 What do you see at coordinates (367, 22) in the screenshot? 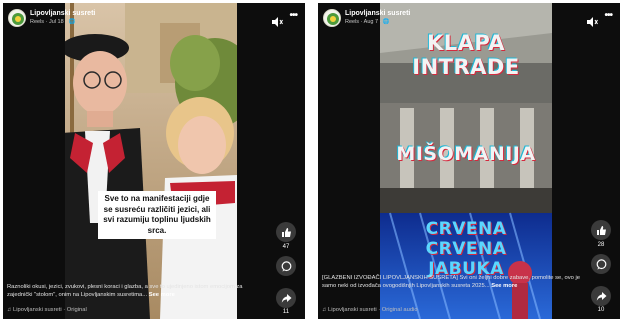
I see `post-meta: Reels · Aug 7 · 🌐` at bounding box center [367, 22].